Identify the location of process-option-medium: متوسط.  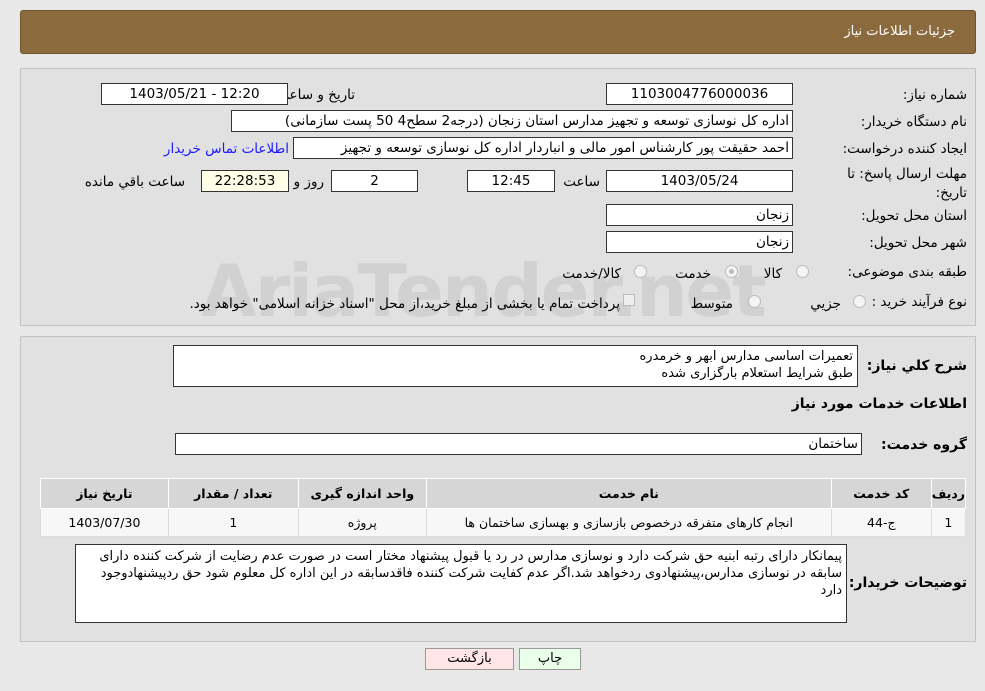
(711, 304).